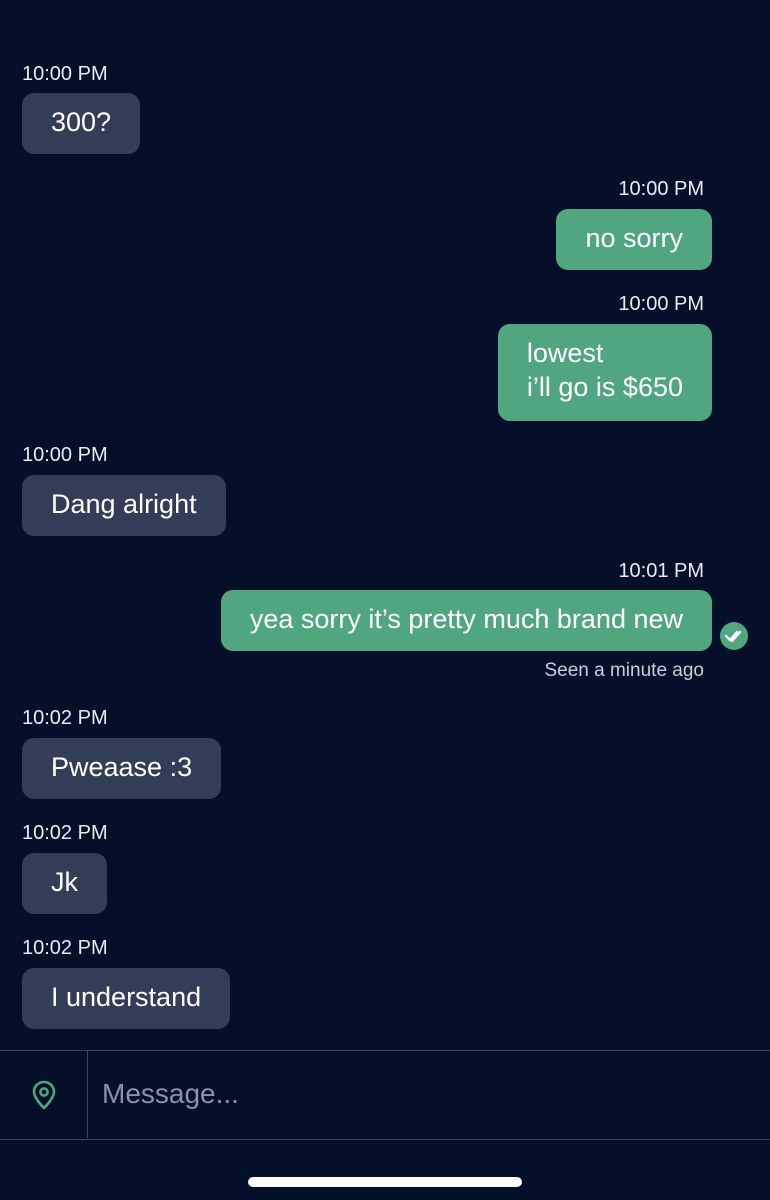  I want to click on message-text: Dang alright, so click(124, 504).